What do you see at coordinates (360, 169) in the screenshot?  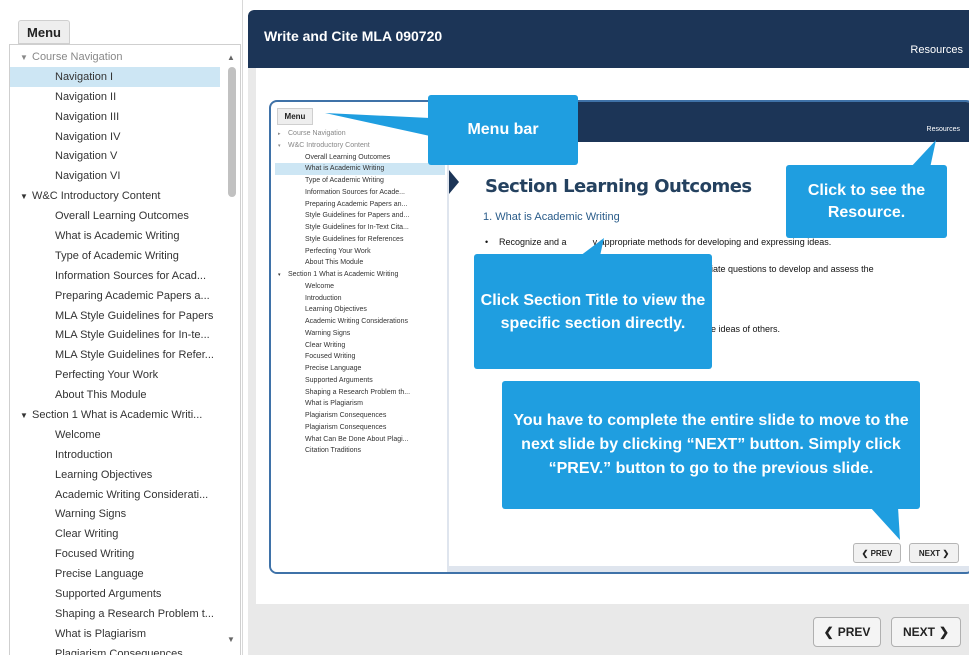 I see `screenshot-menu-item: What is Academic Writing` at bounding box center [360, 169].